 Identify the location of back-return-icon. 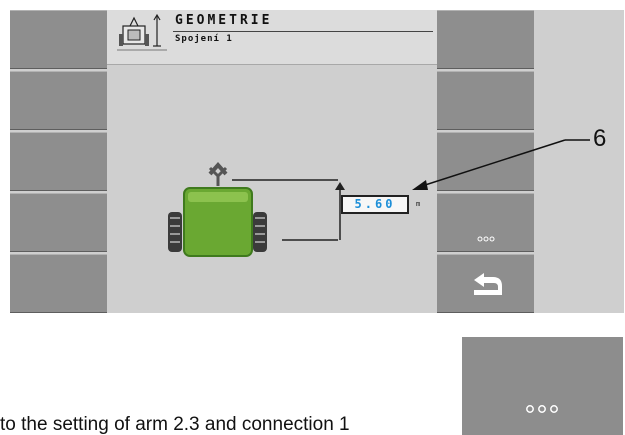
(487, 283).